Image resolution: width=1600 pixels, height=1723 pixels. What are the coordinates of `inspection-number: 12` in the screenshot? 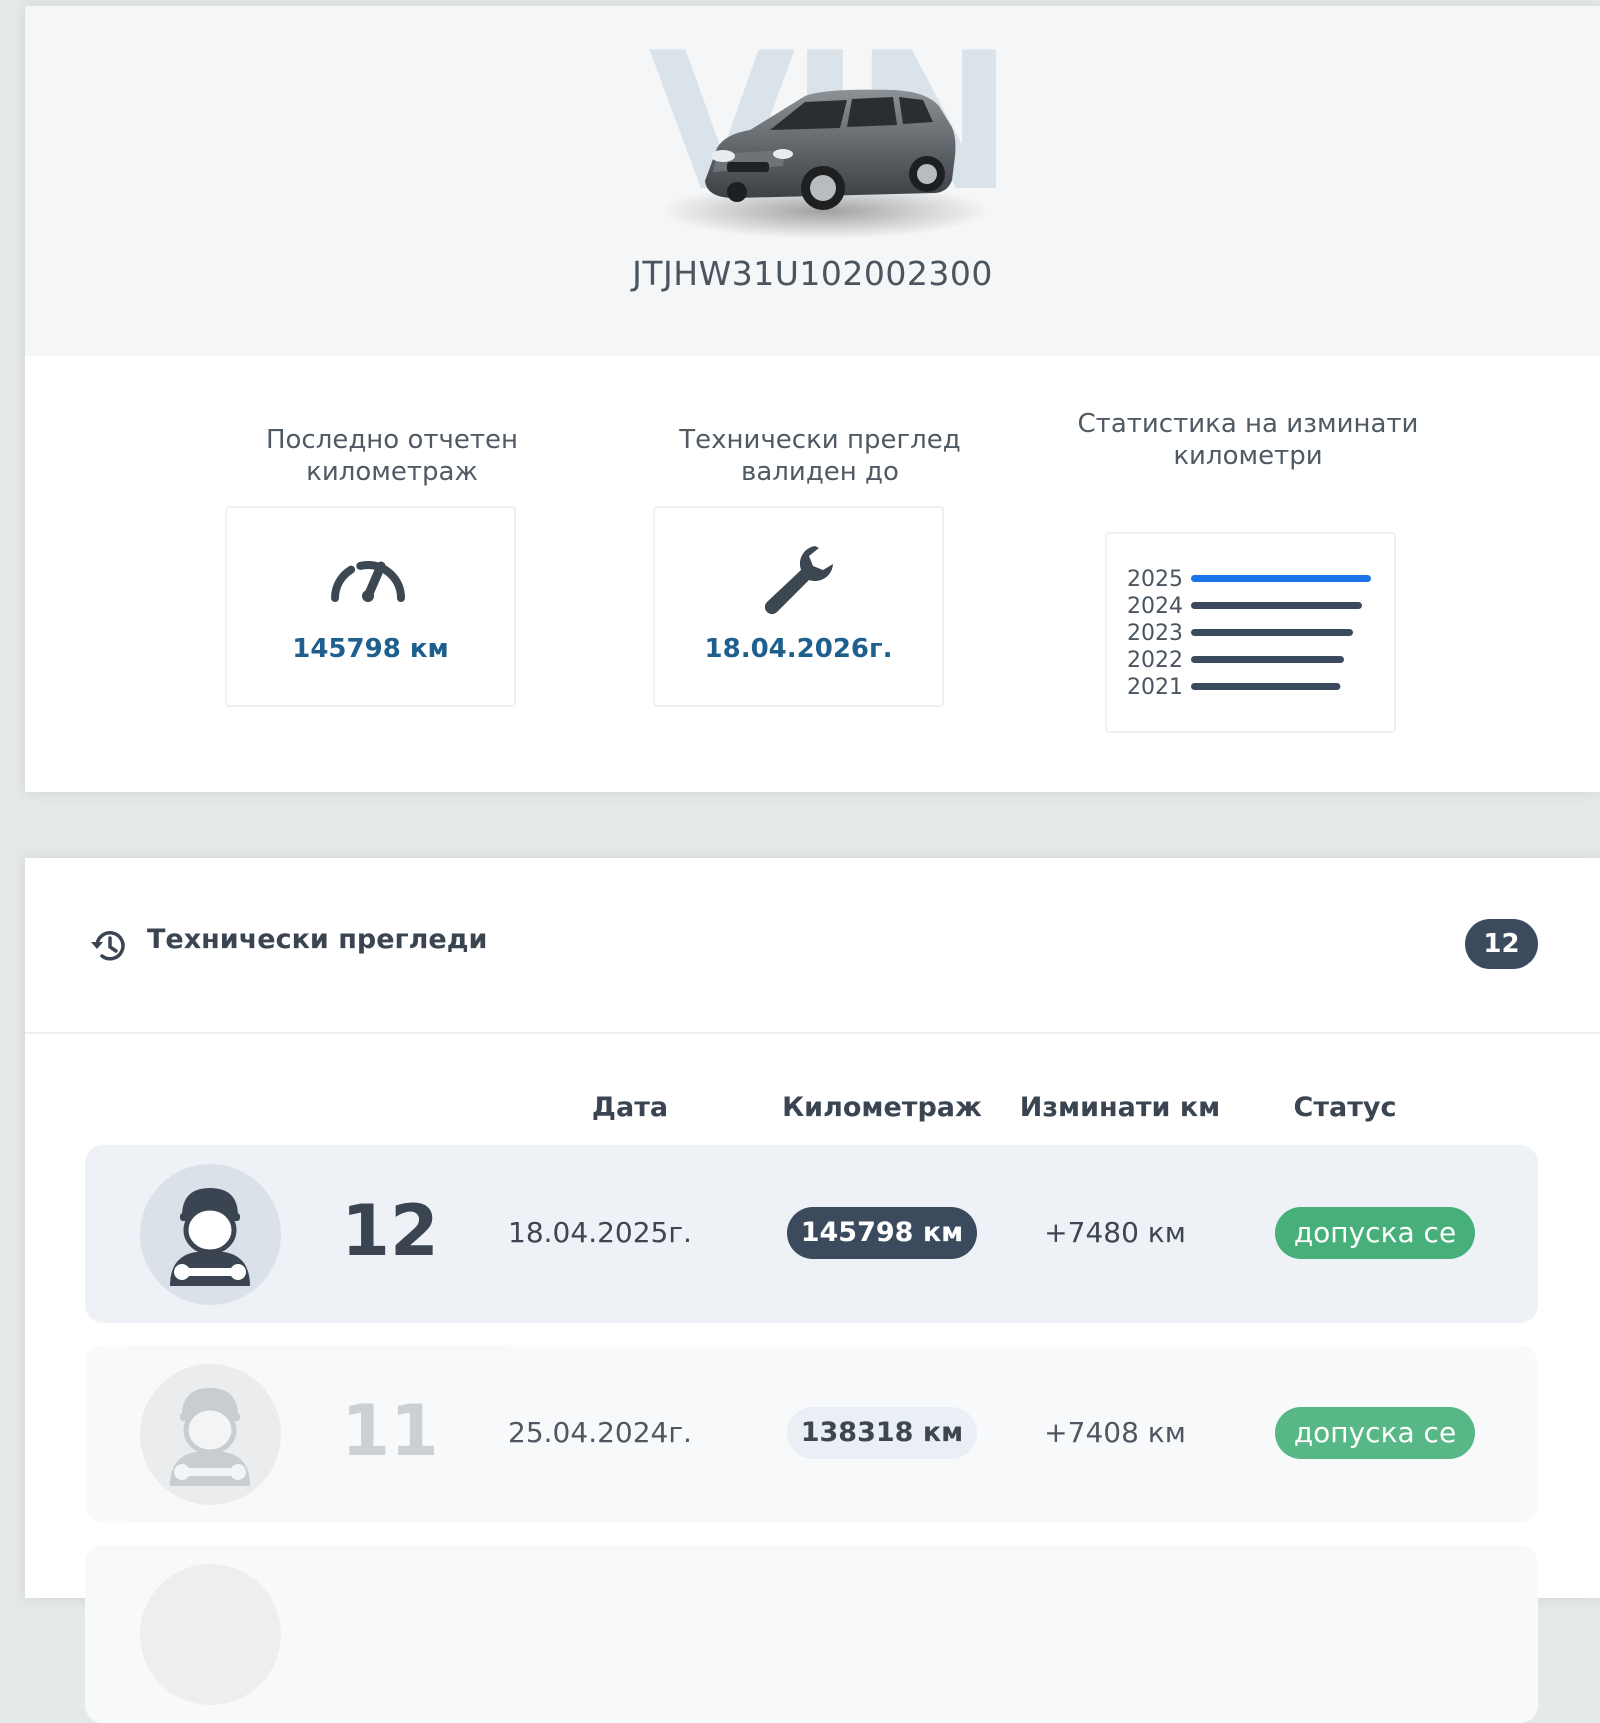 It's located at (390, 1231).